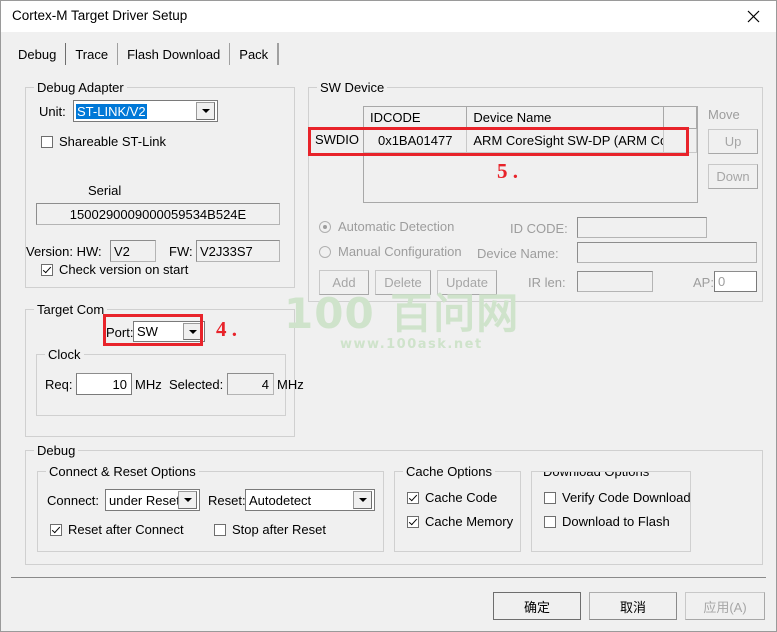 This screenshot has height=632, width=777. I want to click on ir-len-field, so click(615, 281).